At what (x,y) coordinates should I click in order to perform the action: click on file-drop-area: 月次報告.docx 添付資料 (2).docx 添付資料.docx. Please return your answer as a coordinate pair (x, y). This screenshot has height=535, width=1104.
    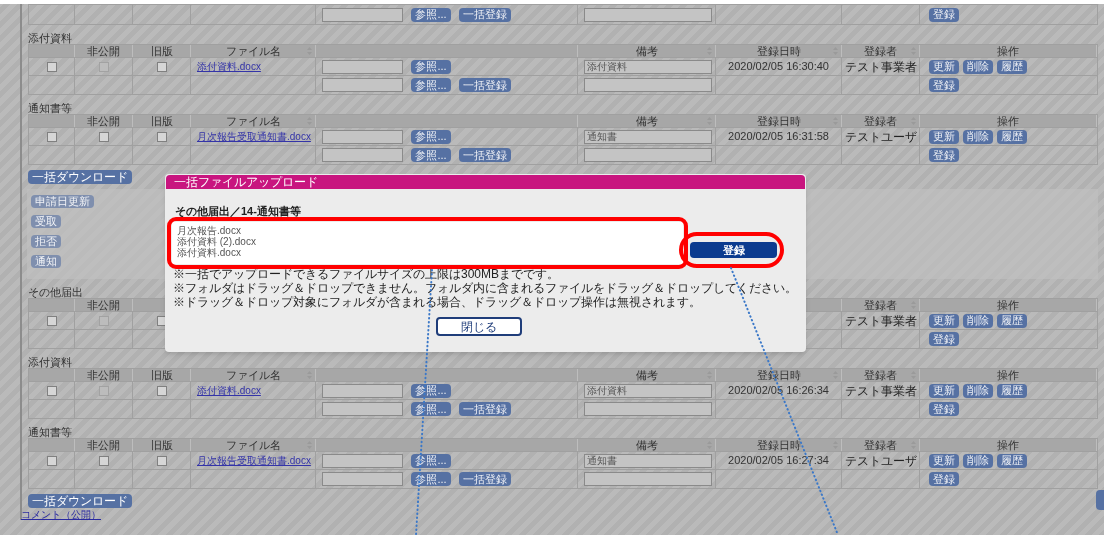
    Looking at the image, I should click on (427, 243).